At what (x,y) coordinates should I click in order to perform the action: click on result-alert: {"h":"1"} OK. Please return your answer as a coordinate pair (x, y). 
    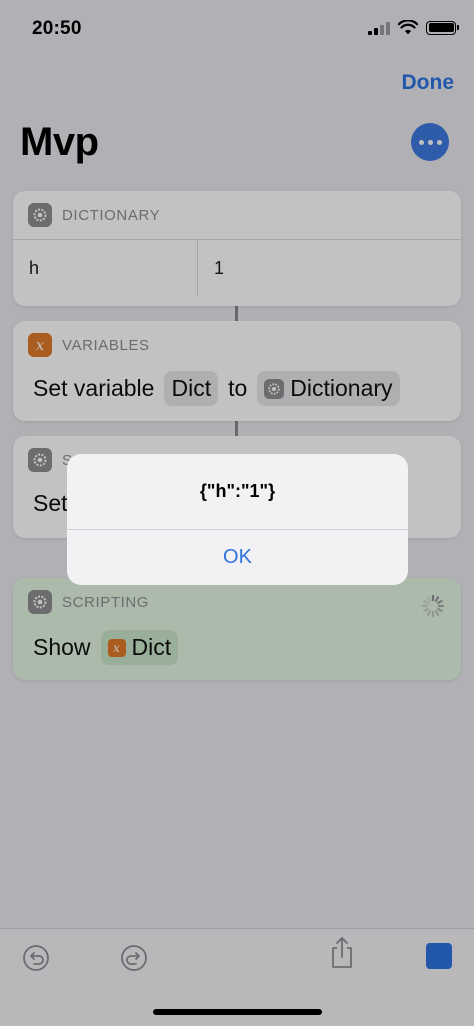
    Looking at the image, I should click on (237, 519).